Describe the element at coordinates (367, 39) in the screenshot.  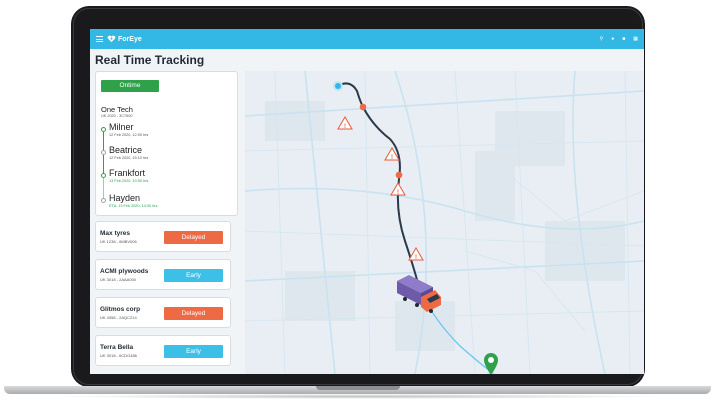
I see `top-bar: ForEye ⚲ ● ■ ▦` at that location.